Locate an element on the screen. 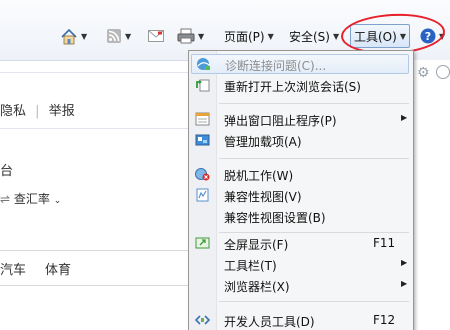 The height and width of the screenshot is (330, 450). menu-item-work-offline: 脱机工作(W) is located at coordinates (301, 174).